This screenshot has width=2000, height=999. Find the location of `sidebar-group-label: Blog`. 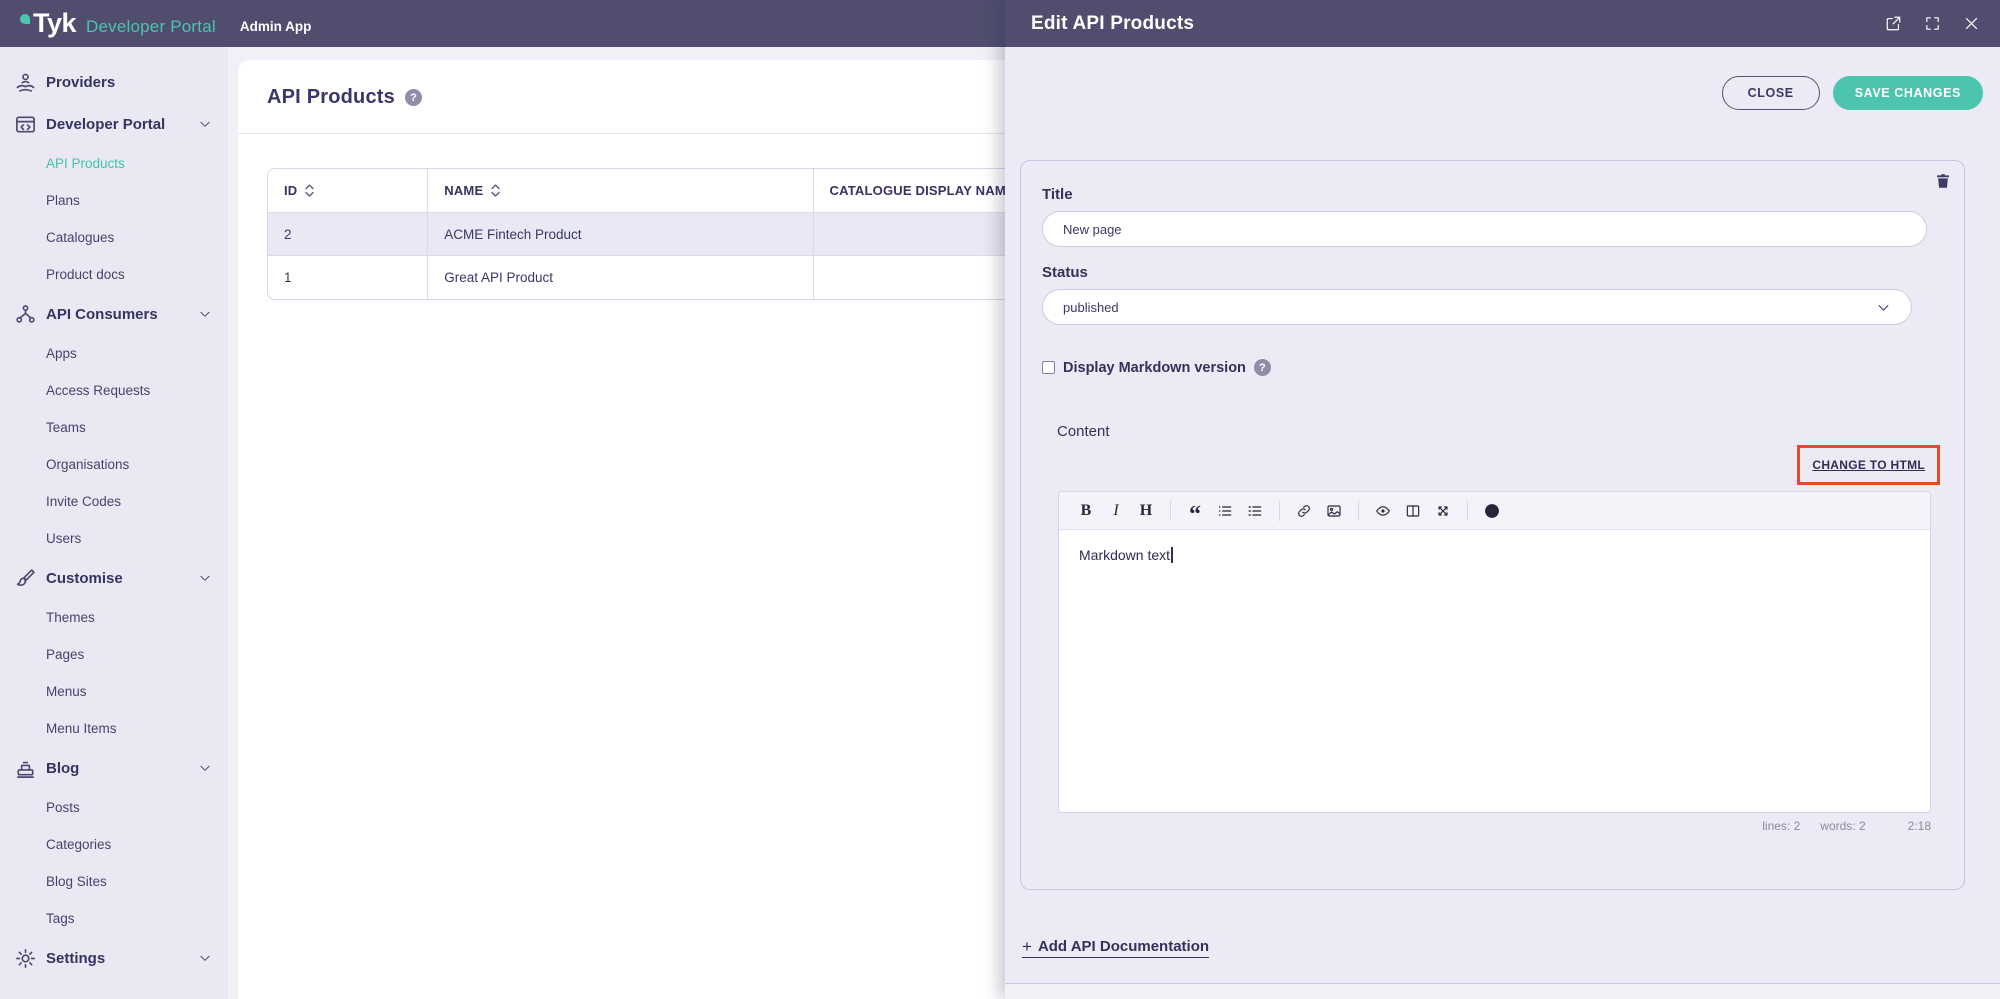

sidebar-group-label: Blog is located at coordinates (63, 768).